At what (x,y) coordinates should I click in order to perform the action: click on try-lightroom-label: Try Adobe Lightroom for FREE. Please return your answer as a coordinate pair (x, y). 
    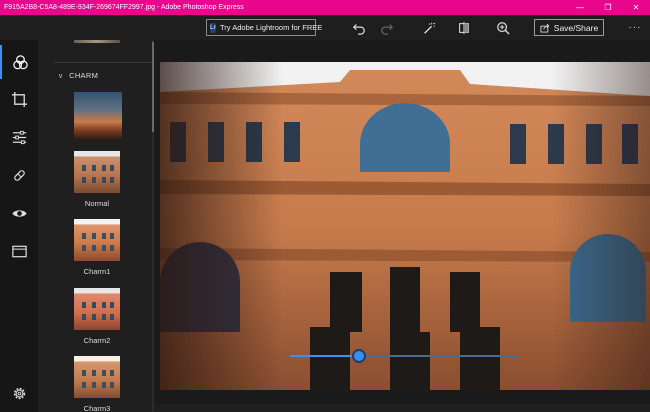
    Looking at the image, I should click on (271, 27).